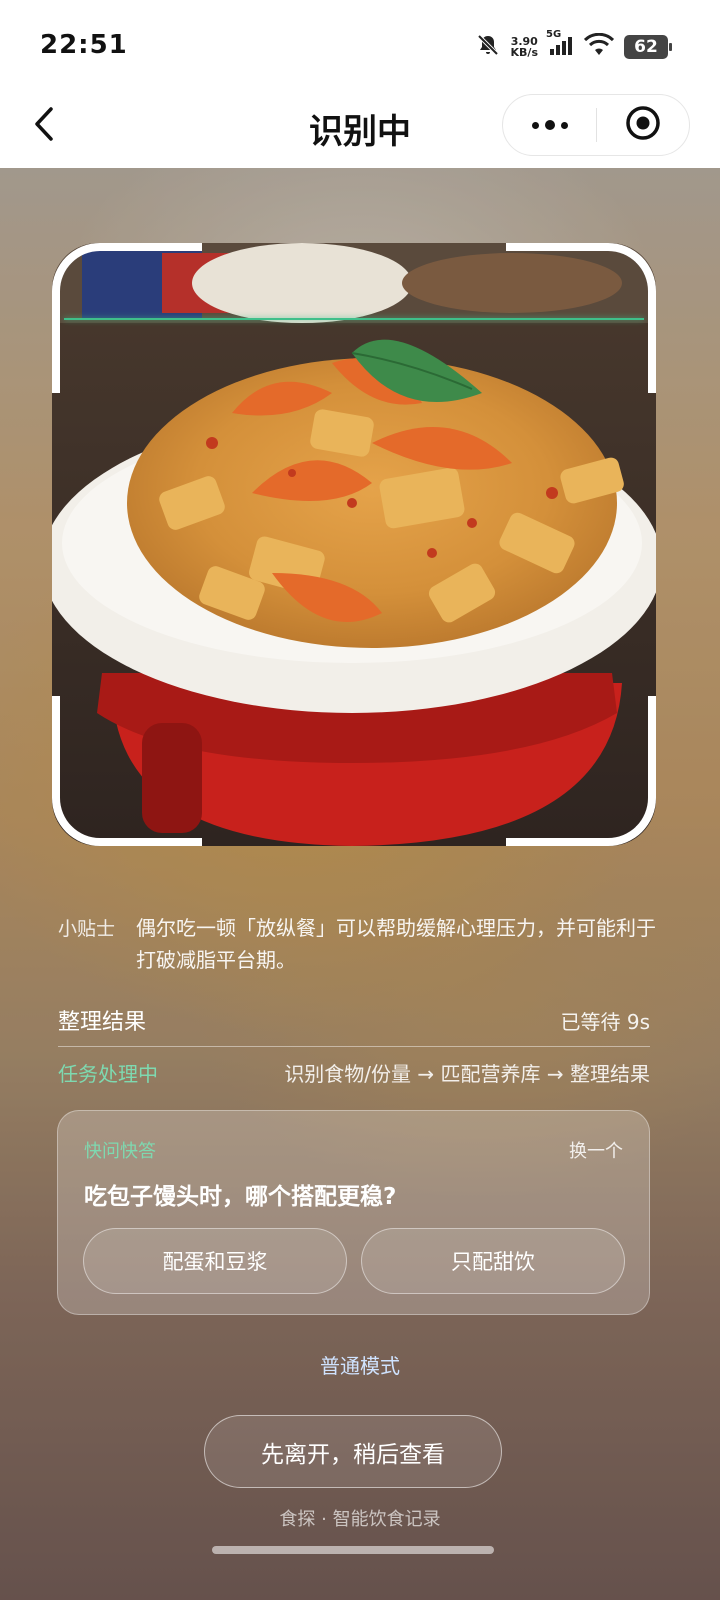 The image size is (720, 1600). Describe the element at coordinates (108, 1074) in the screenshot. I see `task-status: 任务处理中` at that location.